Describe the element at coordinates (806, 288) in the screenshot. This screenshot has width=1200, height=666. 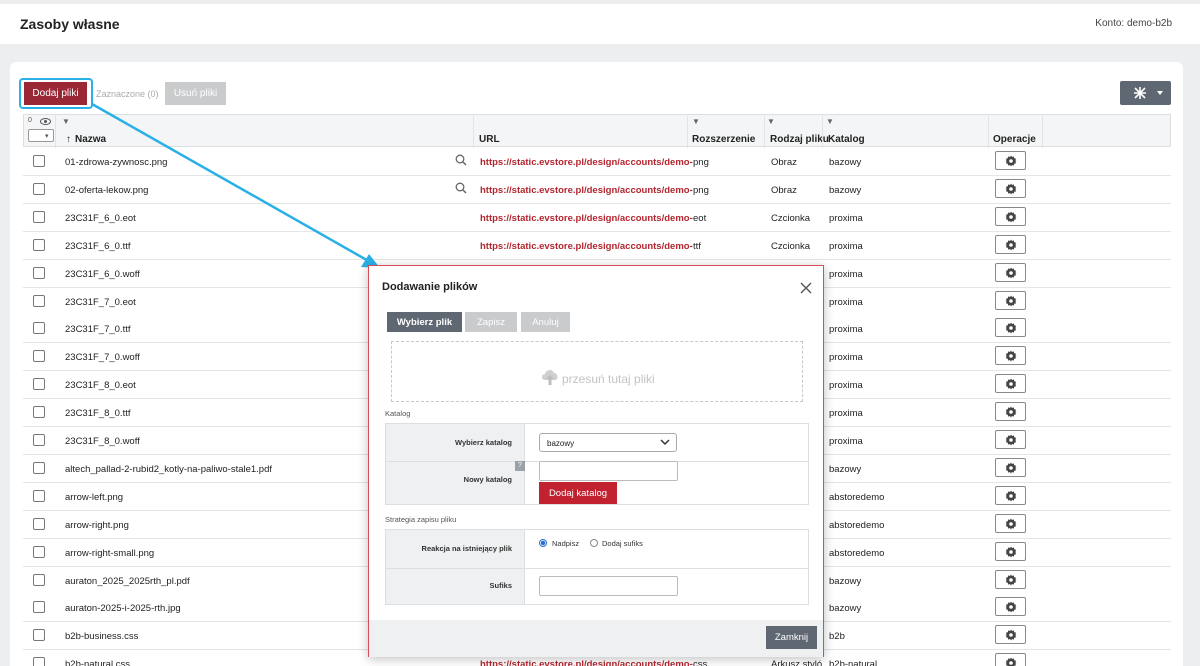
I see `close-icon` at that location.